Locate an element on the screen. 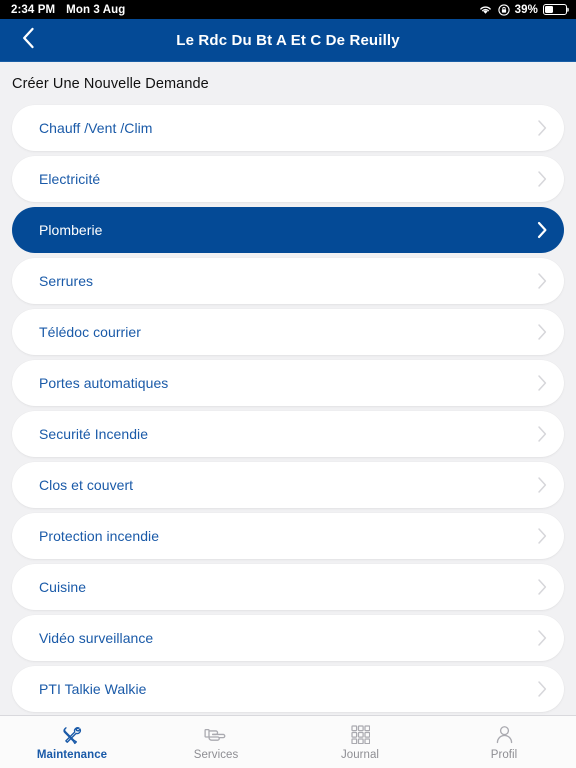 This screenshot has height=768, width=576. category-row: Cuisine is located at coordinates (288, 587).